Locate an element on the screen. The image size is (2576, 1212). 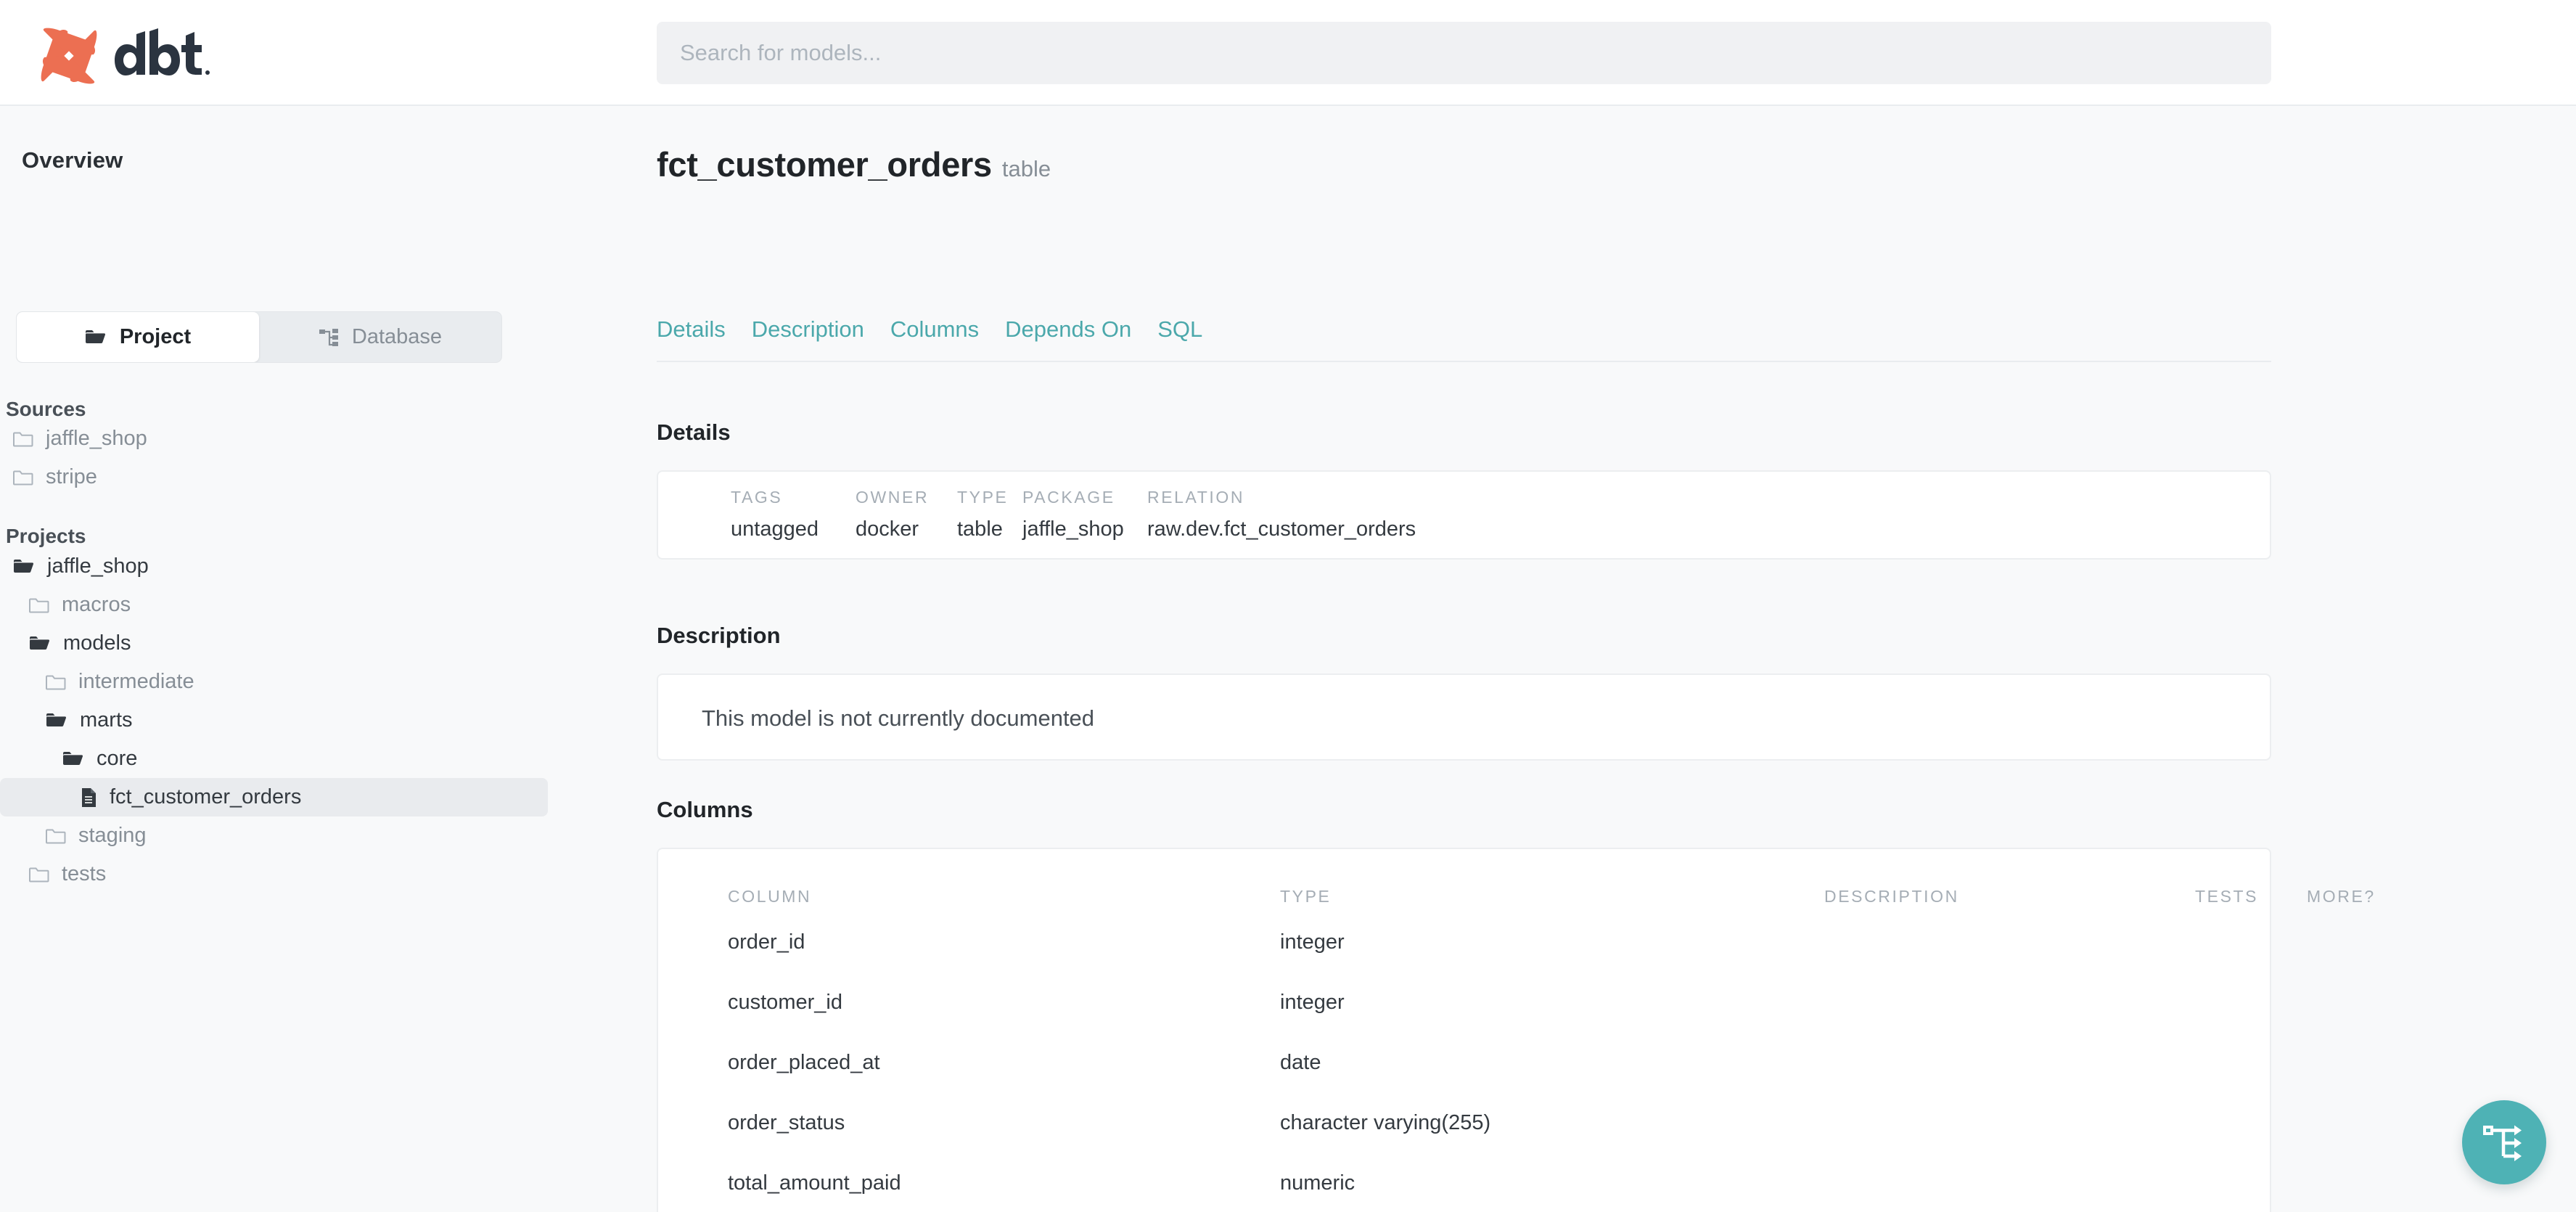
tree-folder-models: models is located at coordinates (274, 643).